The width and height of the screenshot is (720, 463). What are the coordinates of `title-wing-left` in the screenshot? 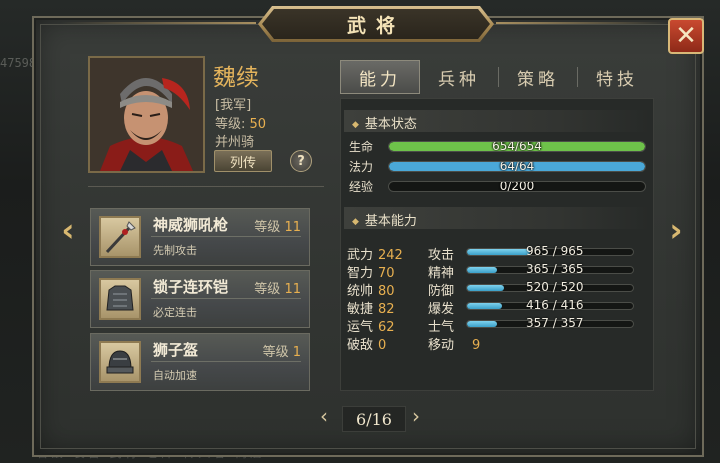 It's located at (158, 23).